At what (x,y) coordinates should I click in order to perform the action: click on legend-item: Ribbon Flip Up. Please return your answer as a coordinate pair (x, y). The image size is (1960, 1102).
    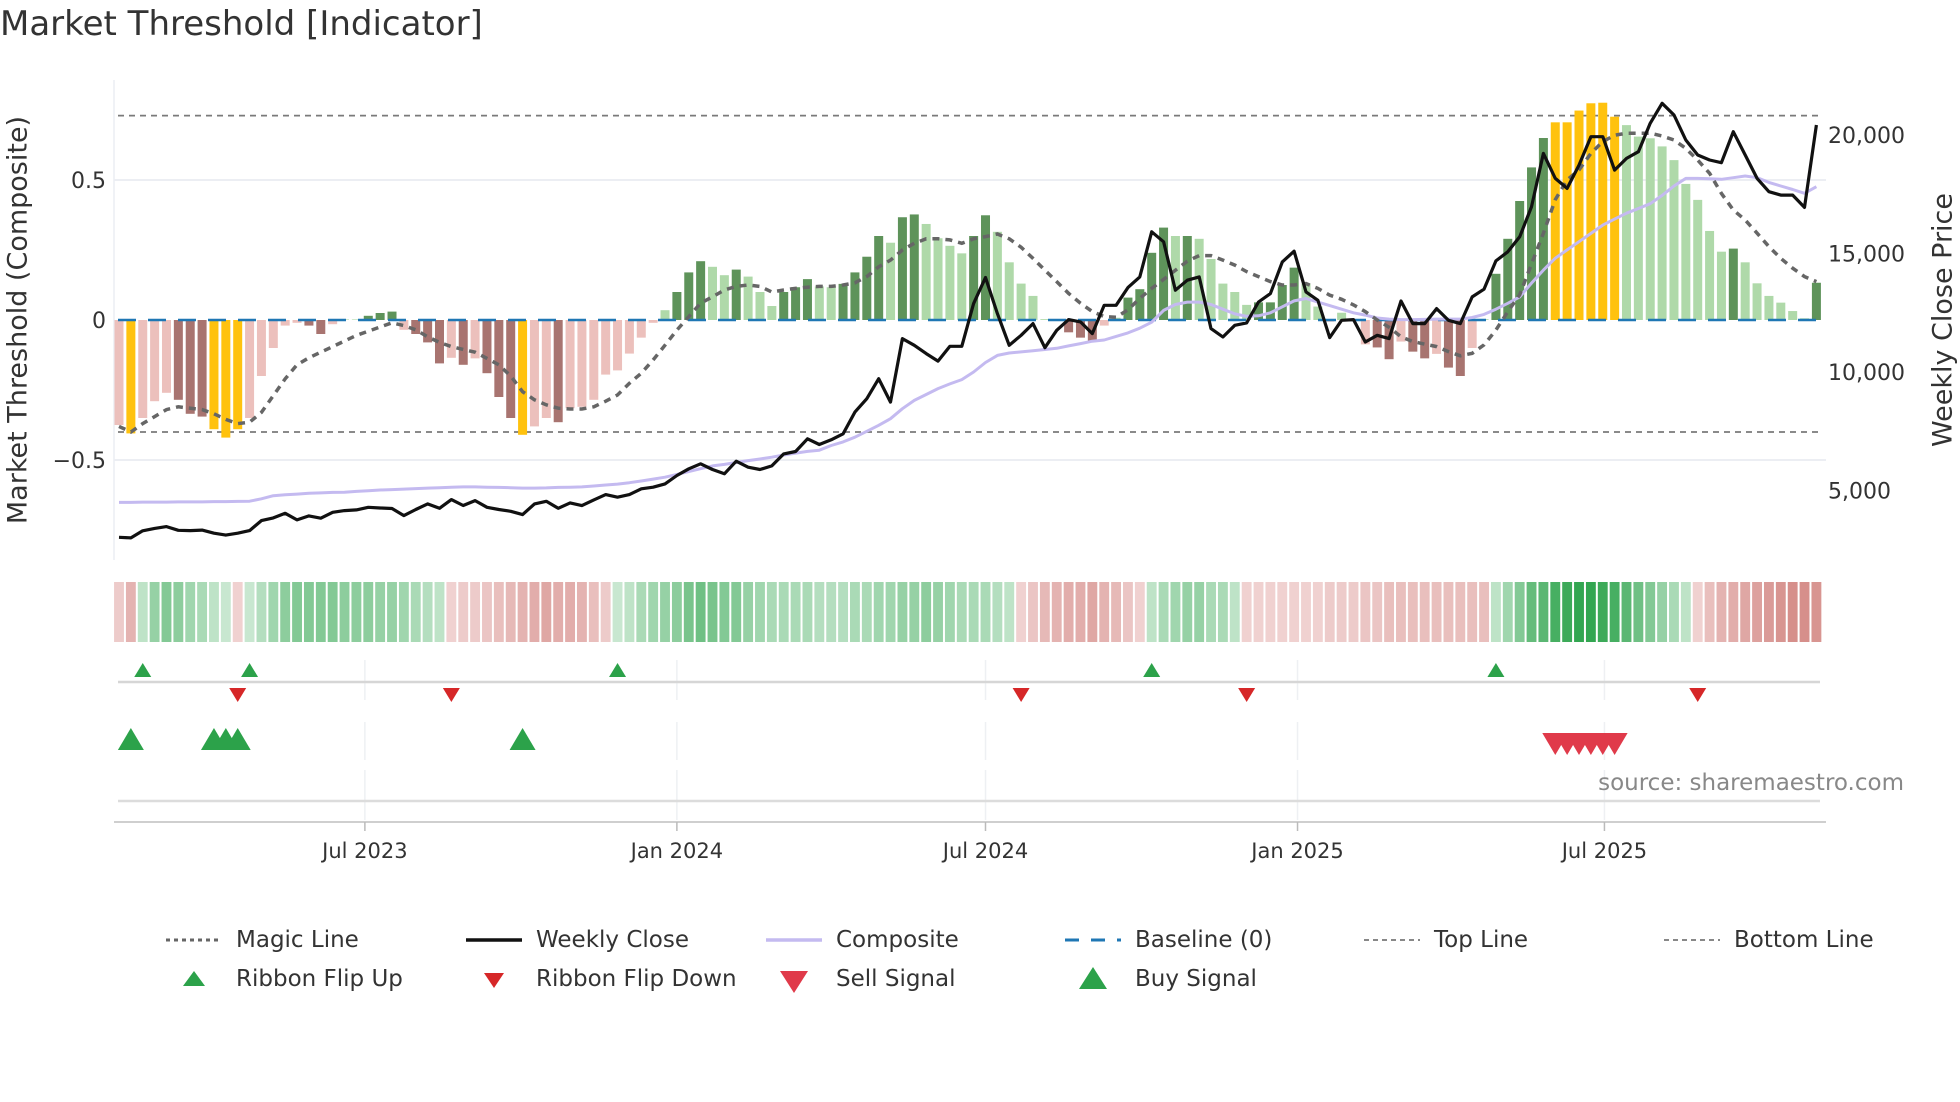
    Looking at the image, I should click on (284, 979).